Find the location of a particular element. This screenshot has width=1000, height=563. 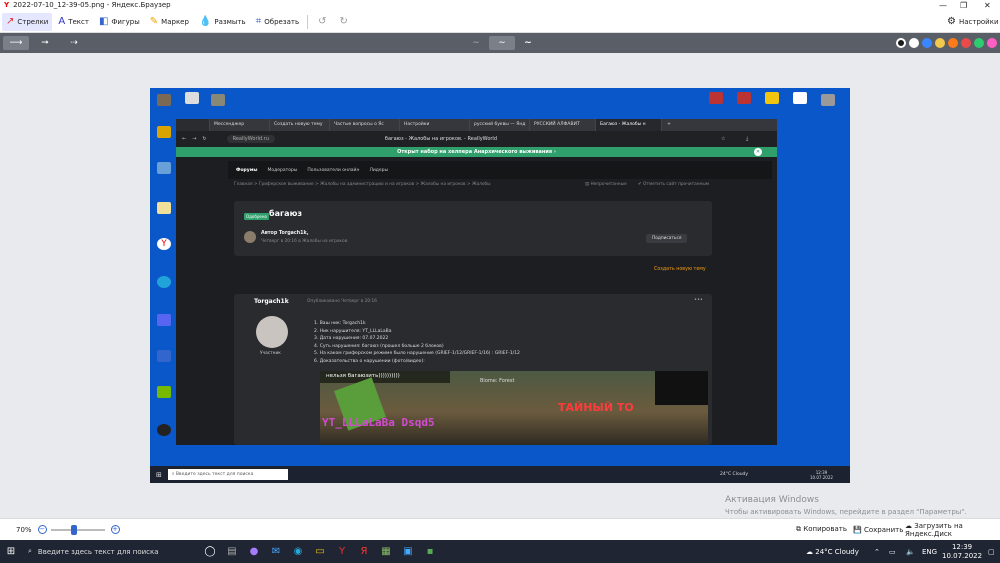

arrows-tool: ↗ Стрелки is located at coordinates (27, 21).